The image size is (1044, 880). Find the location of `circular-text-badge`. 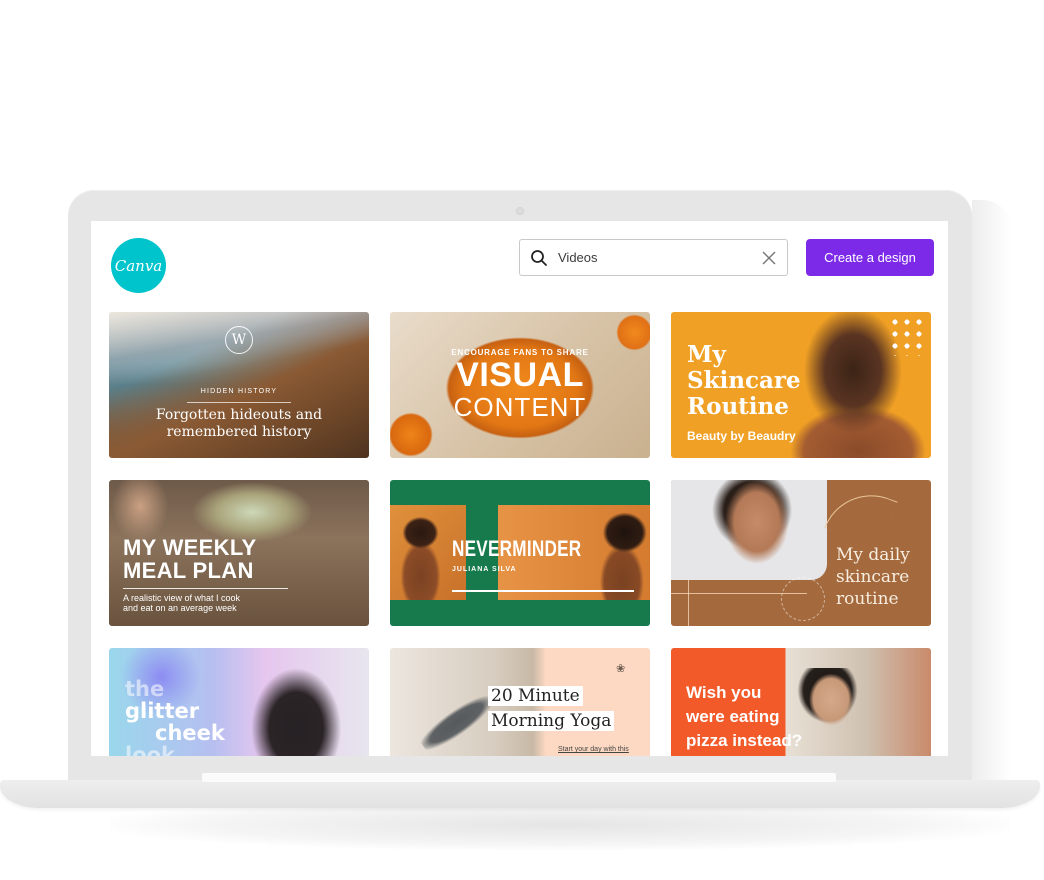

circular-text-badge is located at coordinates (803, 599).